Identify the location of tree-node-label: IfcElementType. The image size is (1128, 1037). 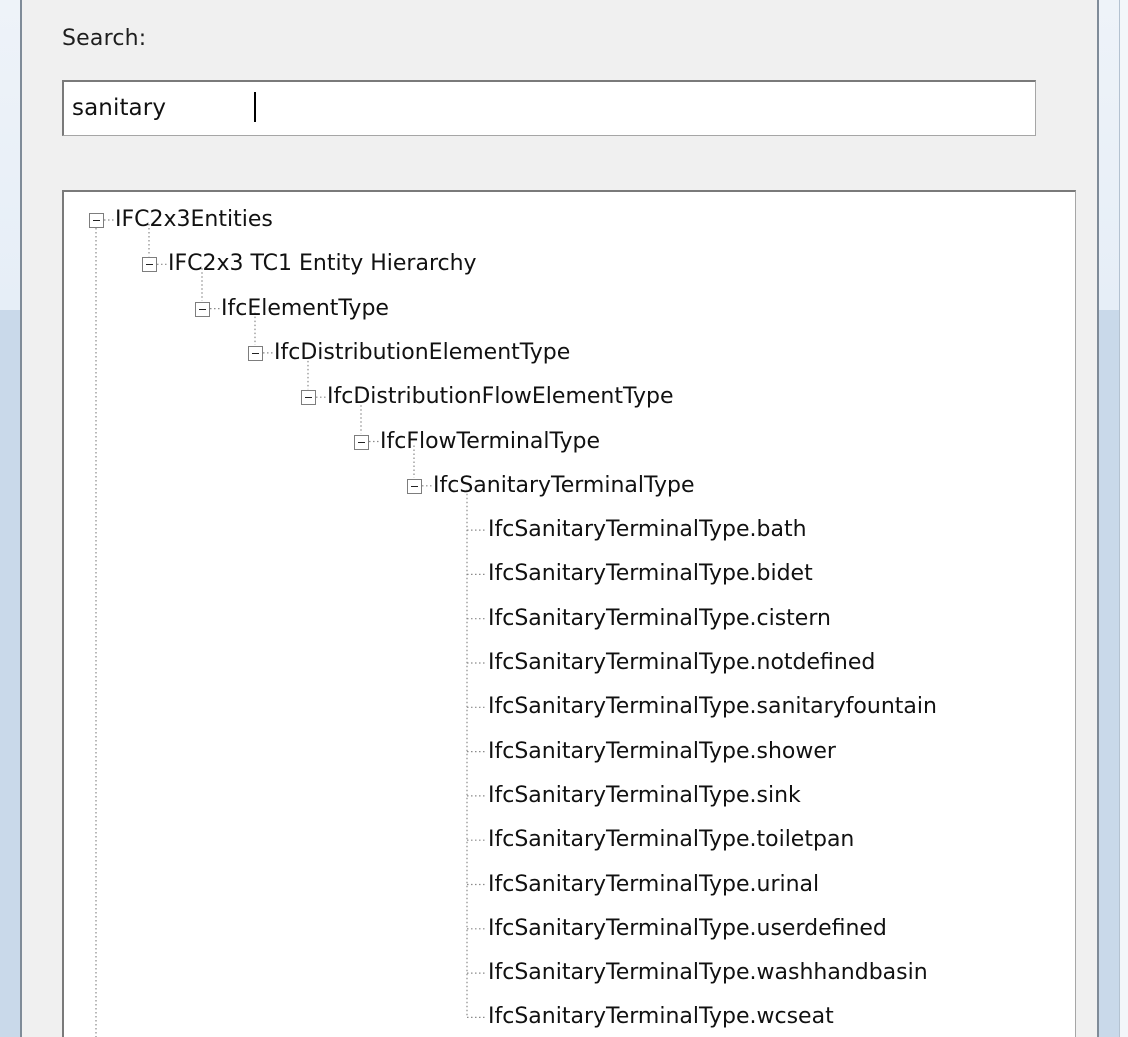
(305, 308).